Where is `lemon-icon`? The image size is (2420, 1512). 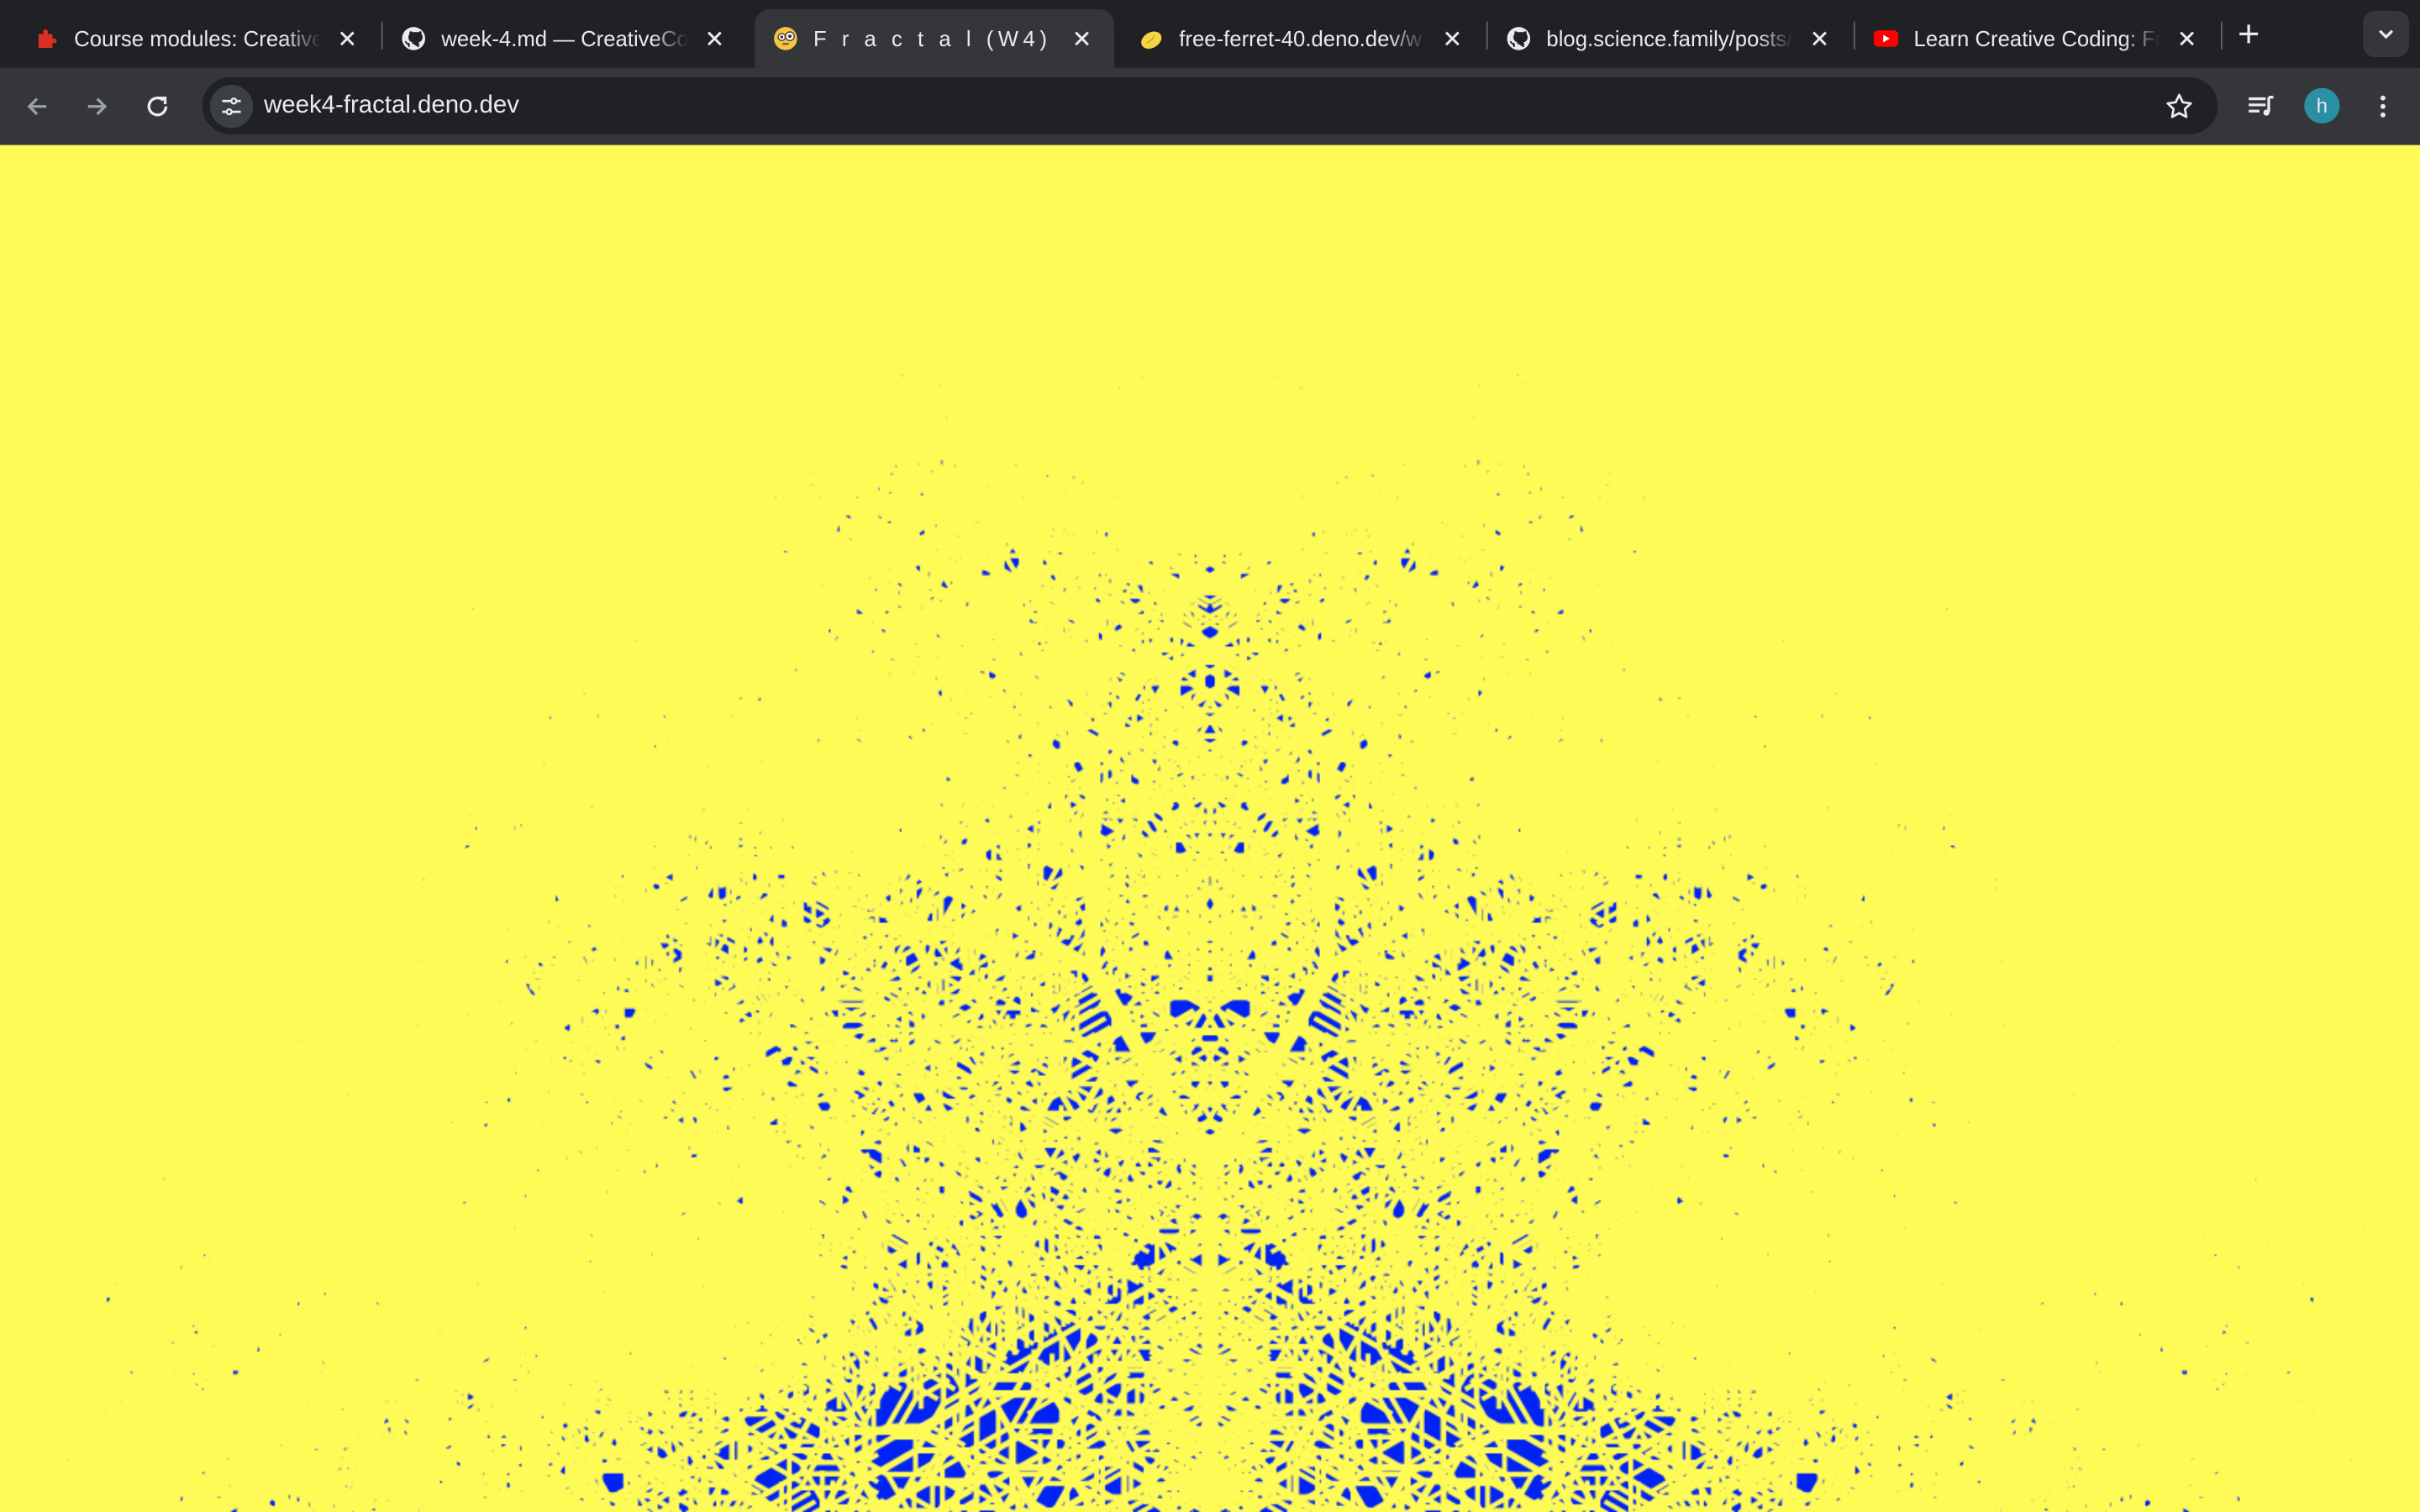
lemon-icon is located at coordinates (1151, 38).